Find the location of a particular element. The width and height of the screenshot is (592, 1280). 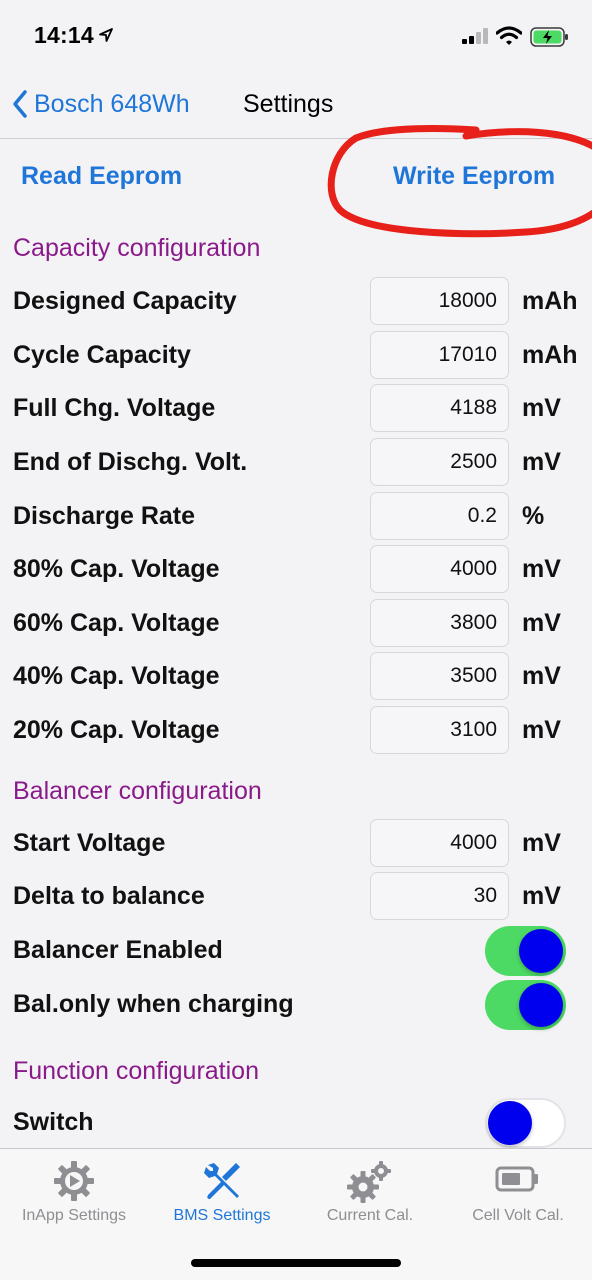

cap40-voltage-unit: mV is located at coordinates (541, 676).